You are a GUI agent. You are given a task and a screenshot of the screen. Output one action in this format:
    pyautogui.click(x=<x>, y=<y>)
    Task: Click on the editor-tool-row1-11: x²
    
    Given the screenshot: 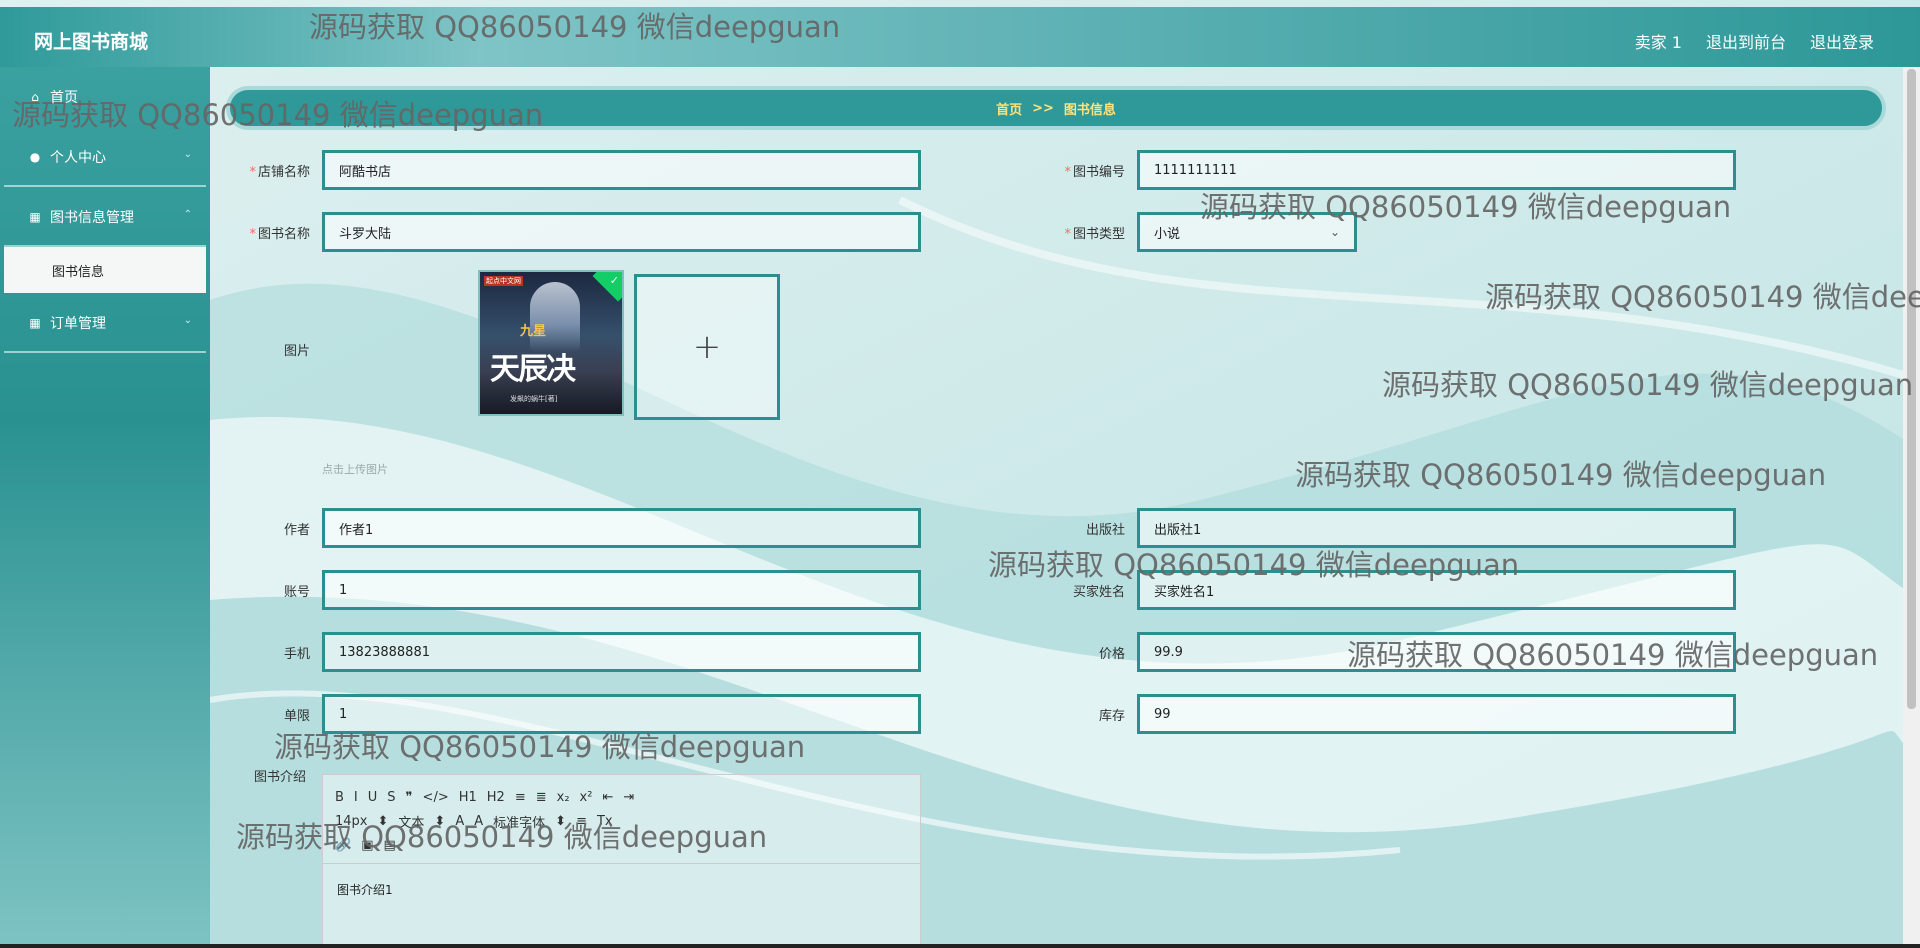 What is the action you would take?
    pyautogui.click(x=586, y=797)
    